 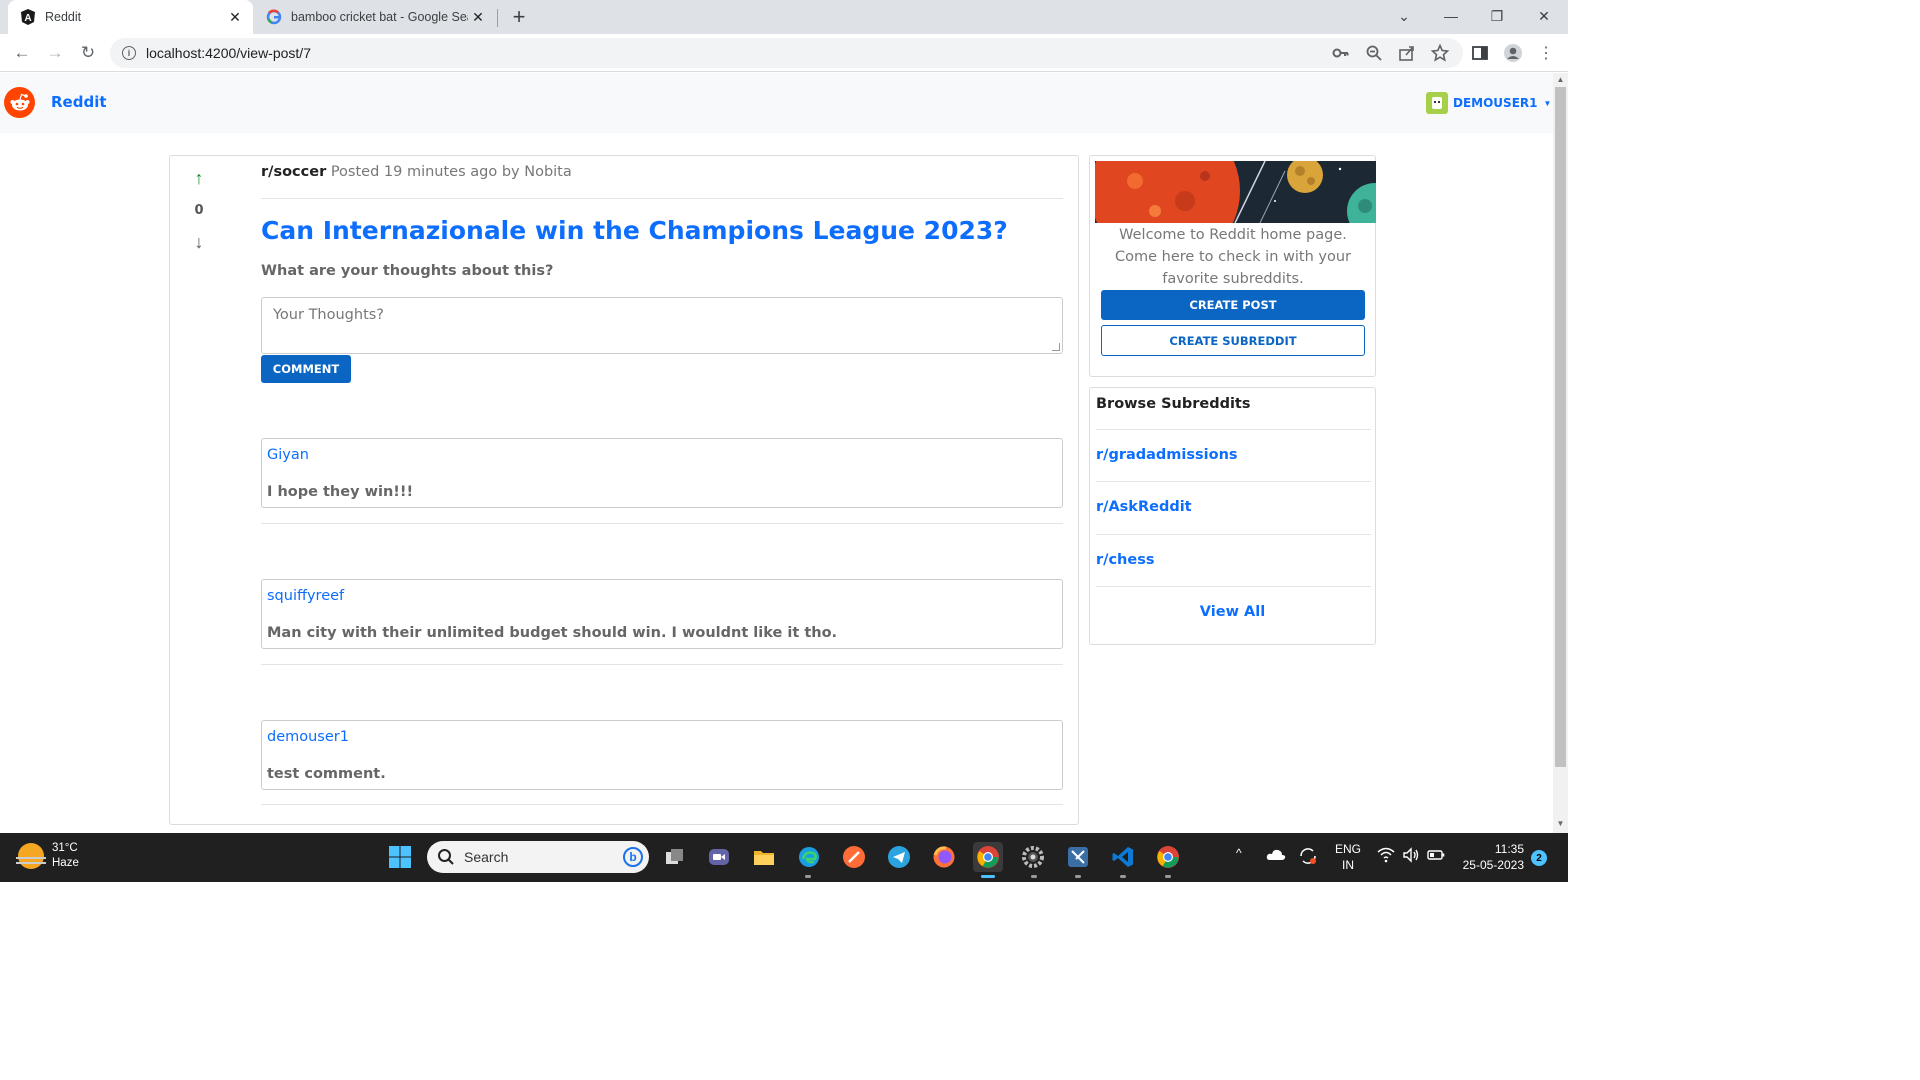 I want to click on region-code: IN, so click(x=1348, y=865).